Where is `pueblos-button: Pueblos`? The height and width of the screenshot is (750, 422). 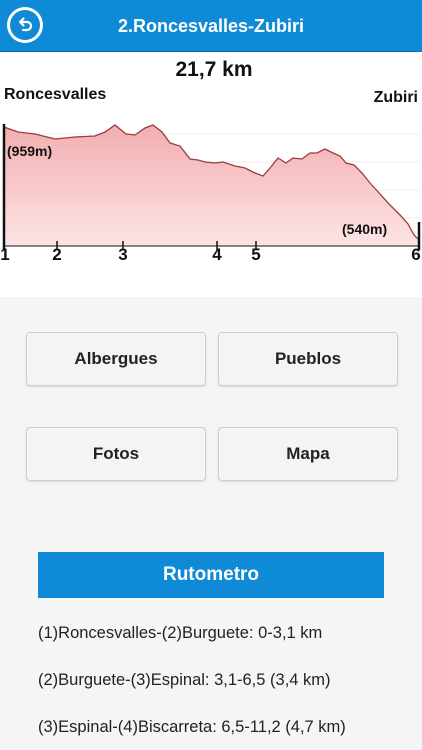 pueblos-button: Pueblos is located at coordinates (308, 359).